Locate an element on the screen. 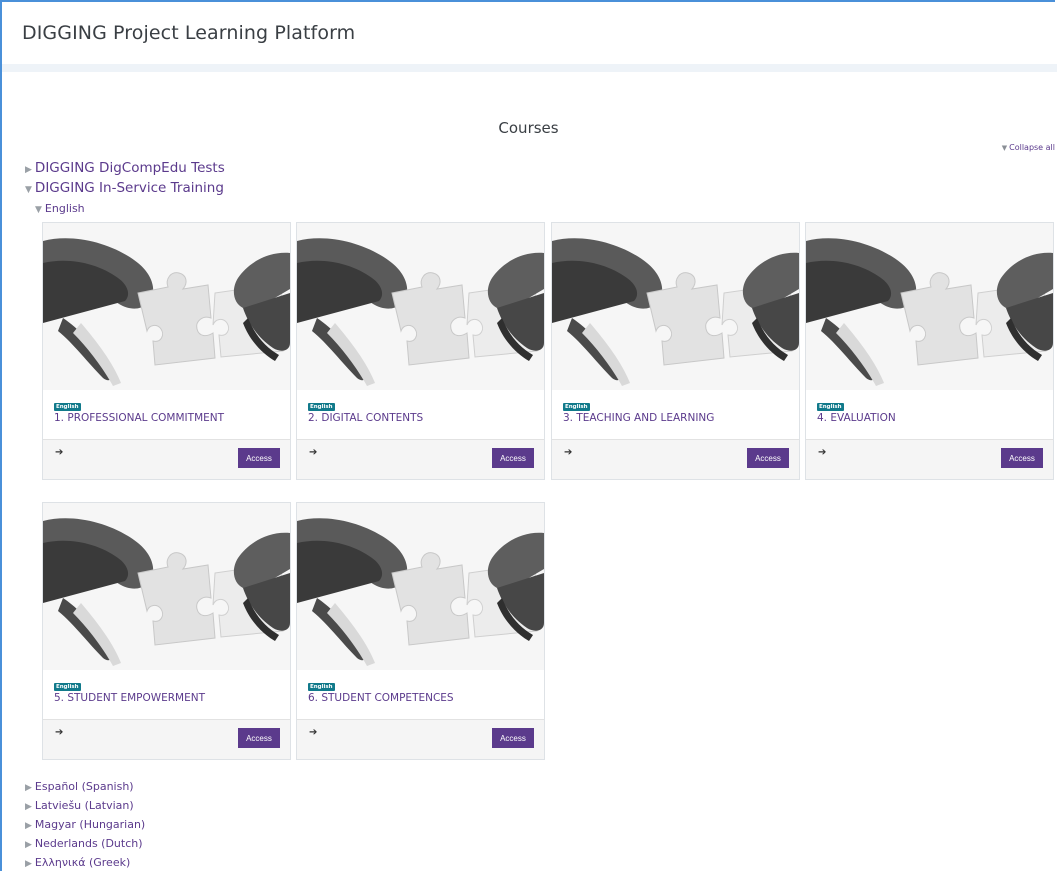  course-title-link: 2. DIGITAL CONTENTS is located at coordinates (365, 418).